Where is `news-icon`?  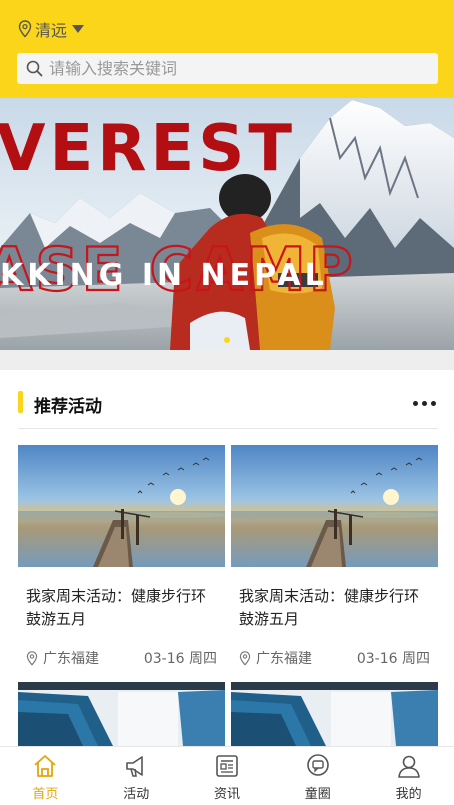
news-icon is located at coordinates (227, 766).